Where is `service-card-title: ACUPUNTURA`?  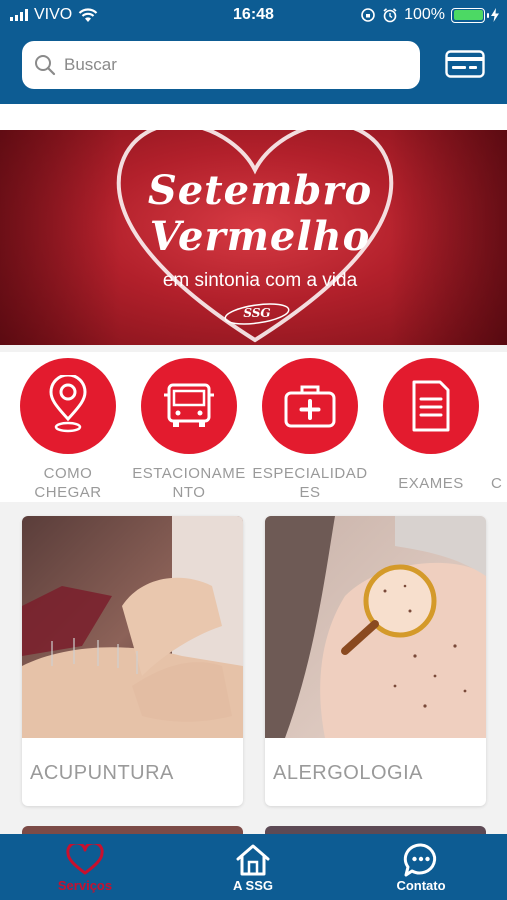
service-card-title: ACUPUNTURA is located at coordinates (102, 773).